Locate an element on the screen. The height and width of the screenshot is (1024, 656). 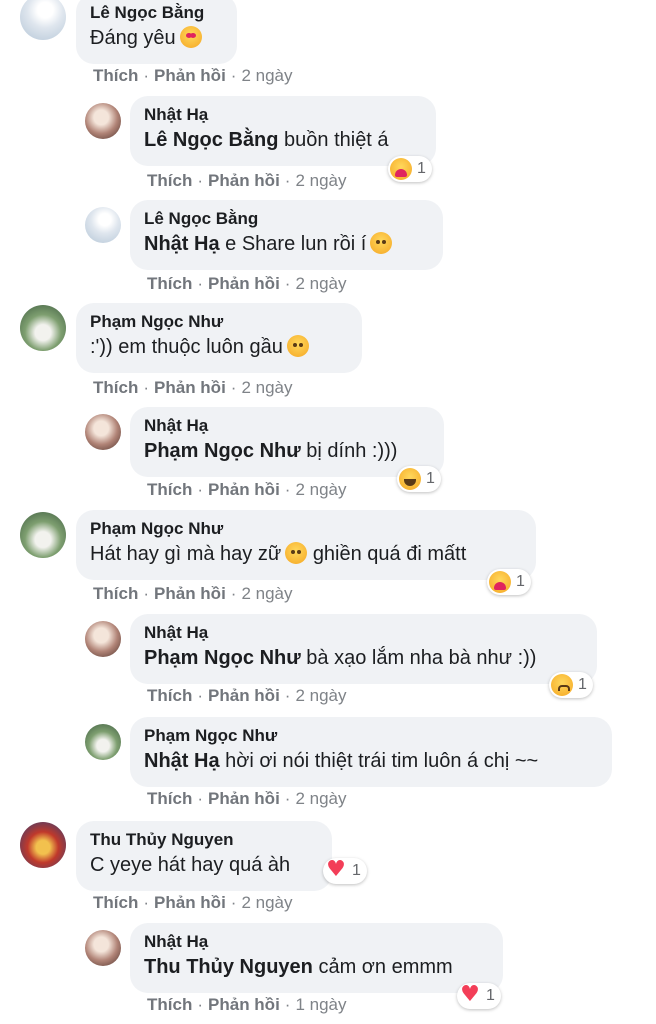
comment-bubble: Nhật Hạ Thu Thủy Nguyen cảm ơn emmm is located at coordinates (316, 958).